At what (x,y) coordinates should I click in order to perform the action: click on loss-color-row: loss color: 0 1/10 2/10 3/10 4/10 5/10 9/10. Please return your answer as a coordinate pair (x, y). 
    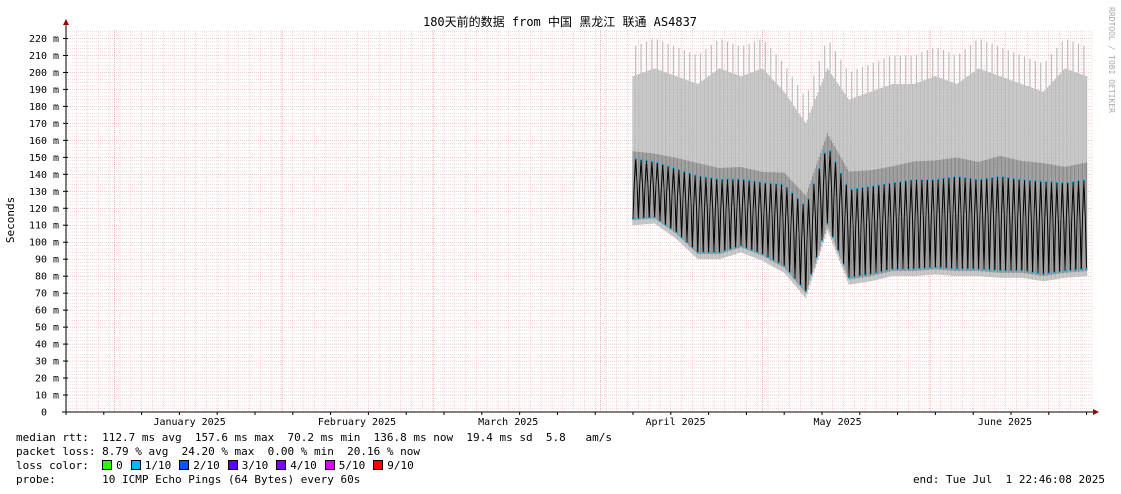
    Looking at the image, I should click on (219, 465).